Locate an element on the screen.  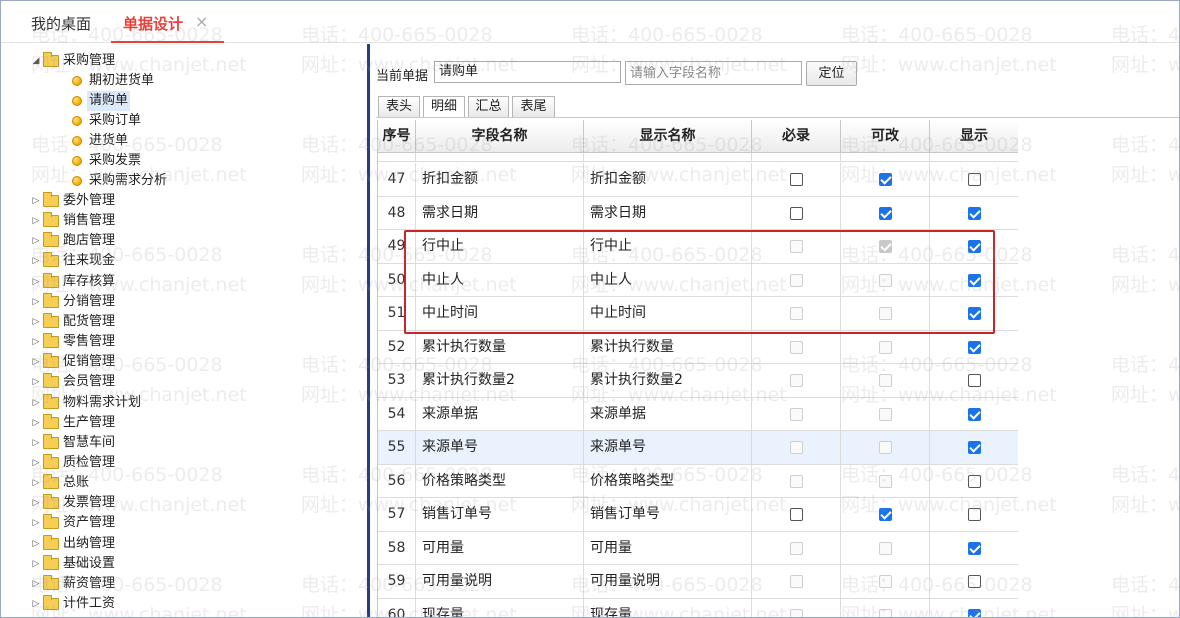
grid-header: 序号 字段名称 显示名称 必录 可改 显示 is located at coordinates (698, 136).